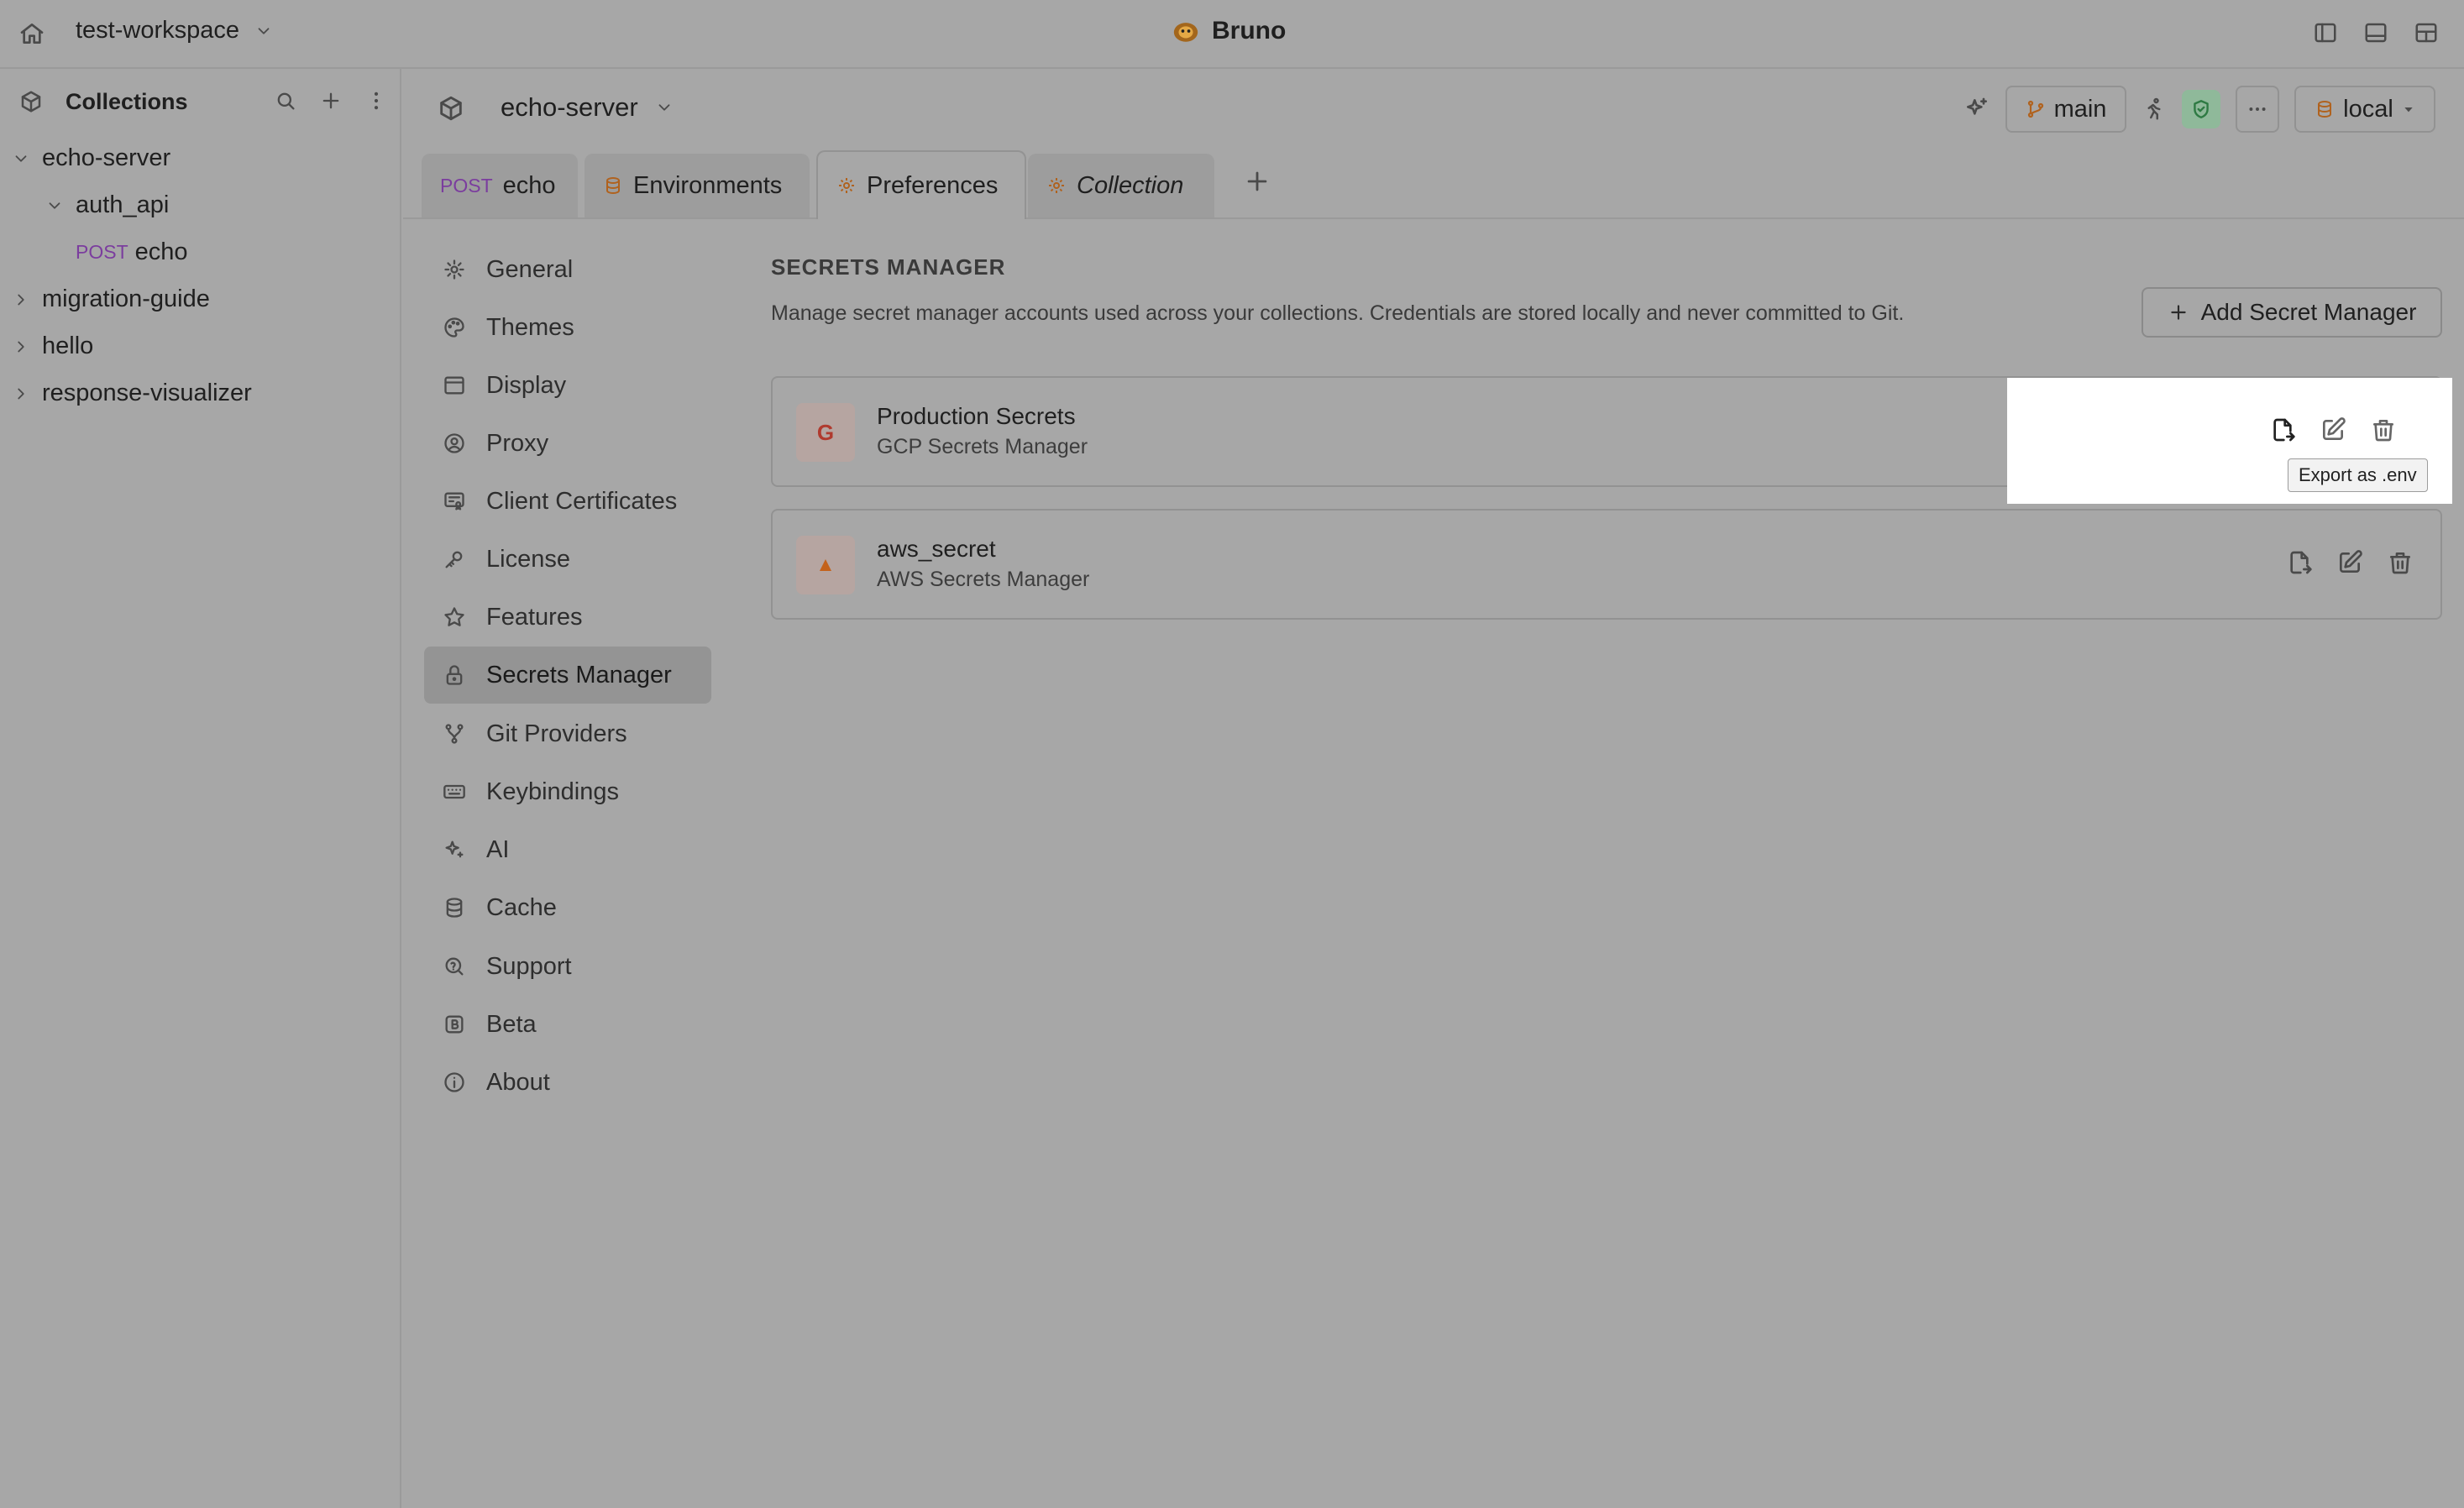 This screenshot has width=2464, height=1508. I want to click on pref-nav-client-certificates: Client Certificates, so click(567, 501).